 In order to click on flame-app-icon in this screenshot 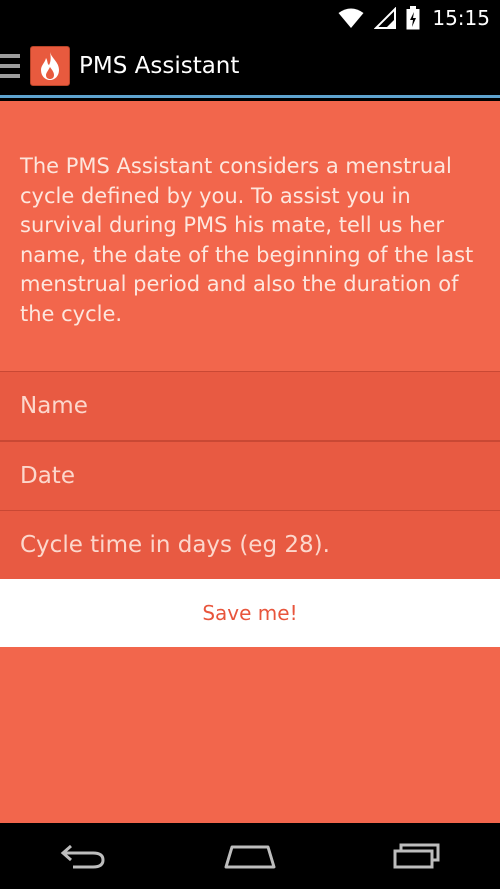, I will do `click(50, 65)`.